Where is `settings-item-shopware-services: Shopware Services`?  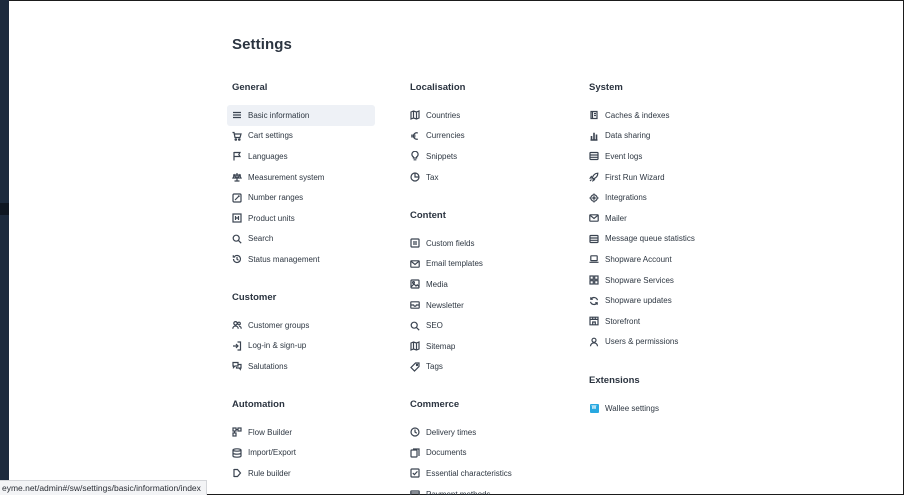 settings-item-shopware-services: Shopware Services is located at coordinates (658, 280).